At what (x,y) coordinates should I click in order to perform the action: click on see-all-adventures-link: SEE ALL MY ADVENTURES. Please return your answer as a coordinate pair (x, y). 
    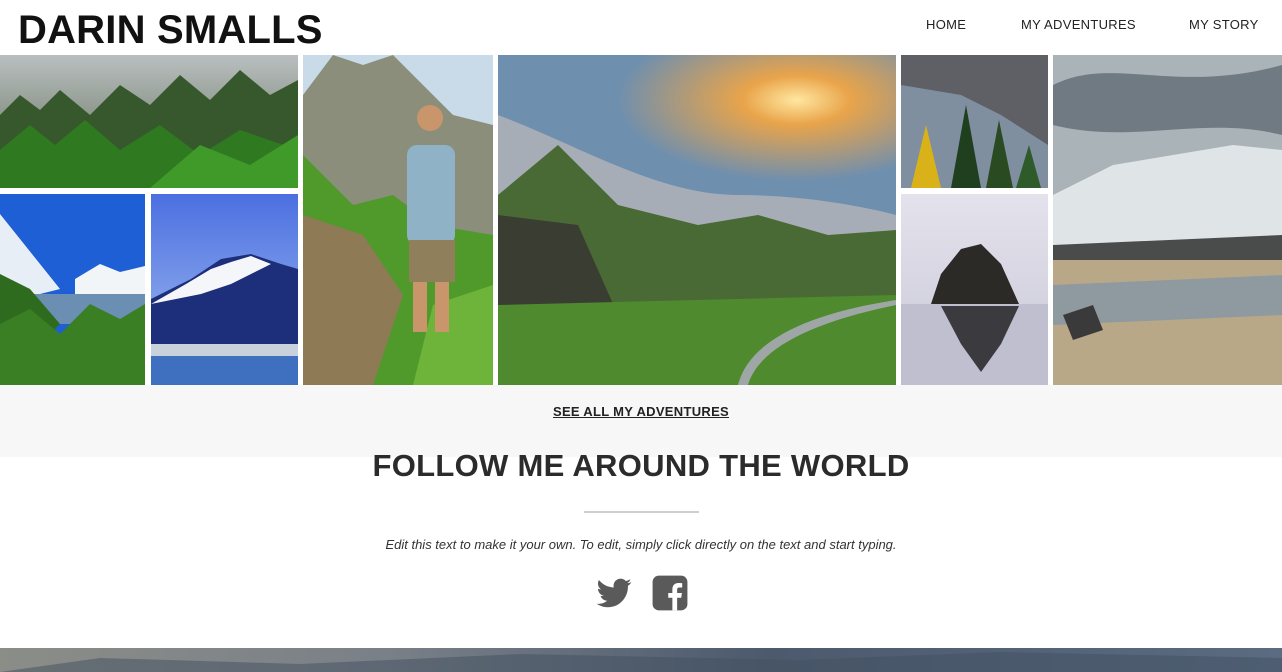
    Looking at the image, I should click on (641, 411).